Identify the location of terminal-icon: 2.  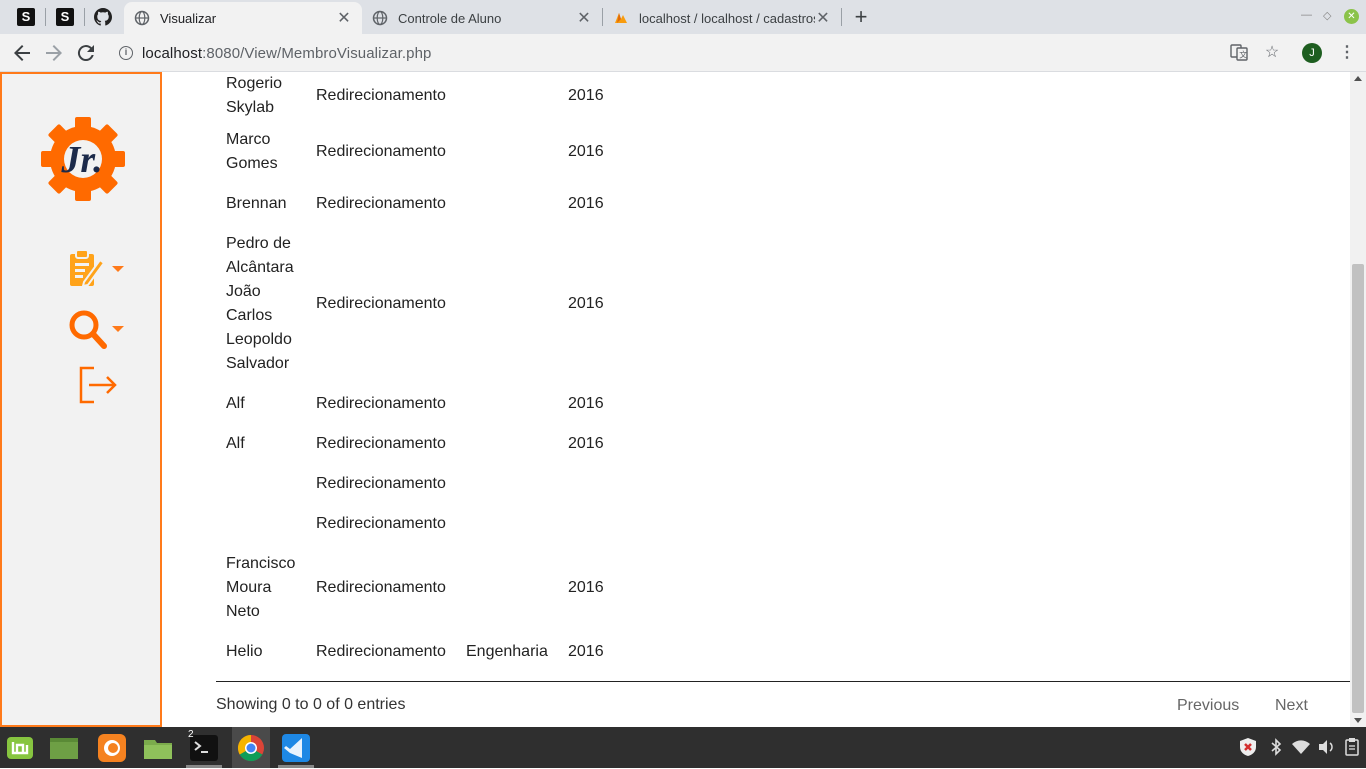
(204, 746).